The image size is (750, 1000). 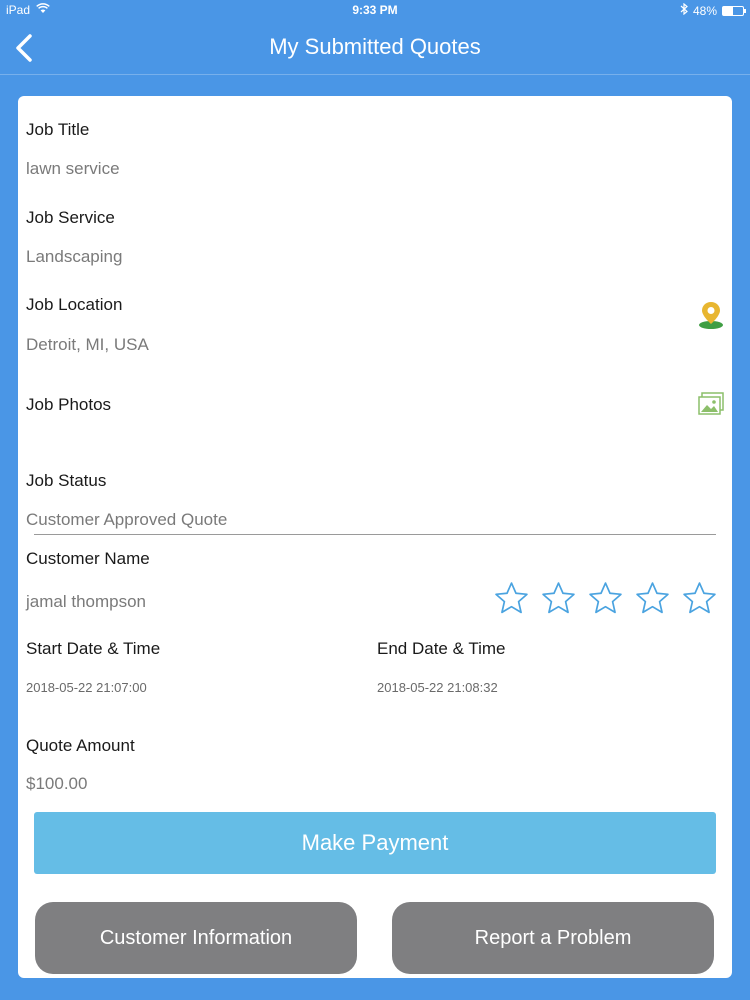 I want to click on job-photos-label: Job Photos, so click(x=69, y=404).